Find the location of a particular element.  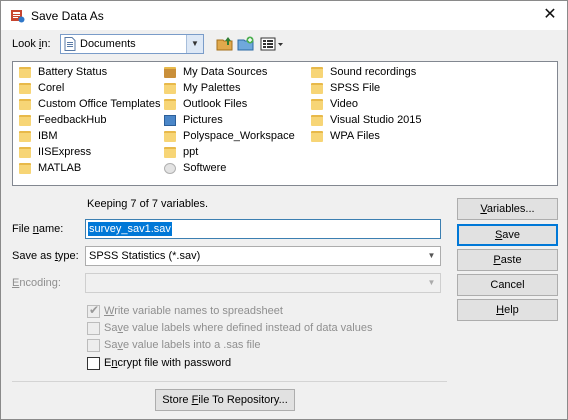

file-list-item-label: Sound recordings is located at coordinates (373, 72).